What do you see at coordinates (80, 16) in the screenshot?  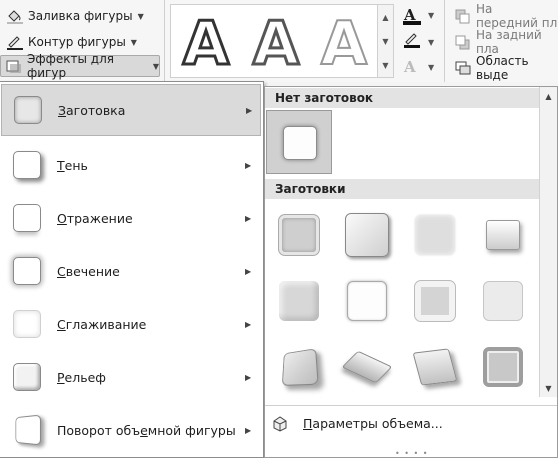 I see `shape-fill-label: Заливка фигуры` at bounding box center [80, 16].